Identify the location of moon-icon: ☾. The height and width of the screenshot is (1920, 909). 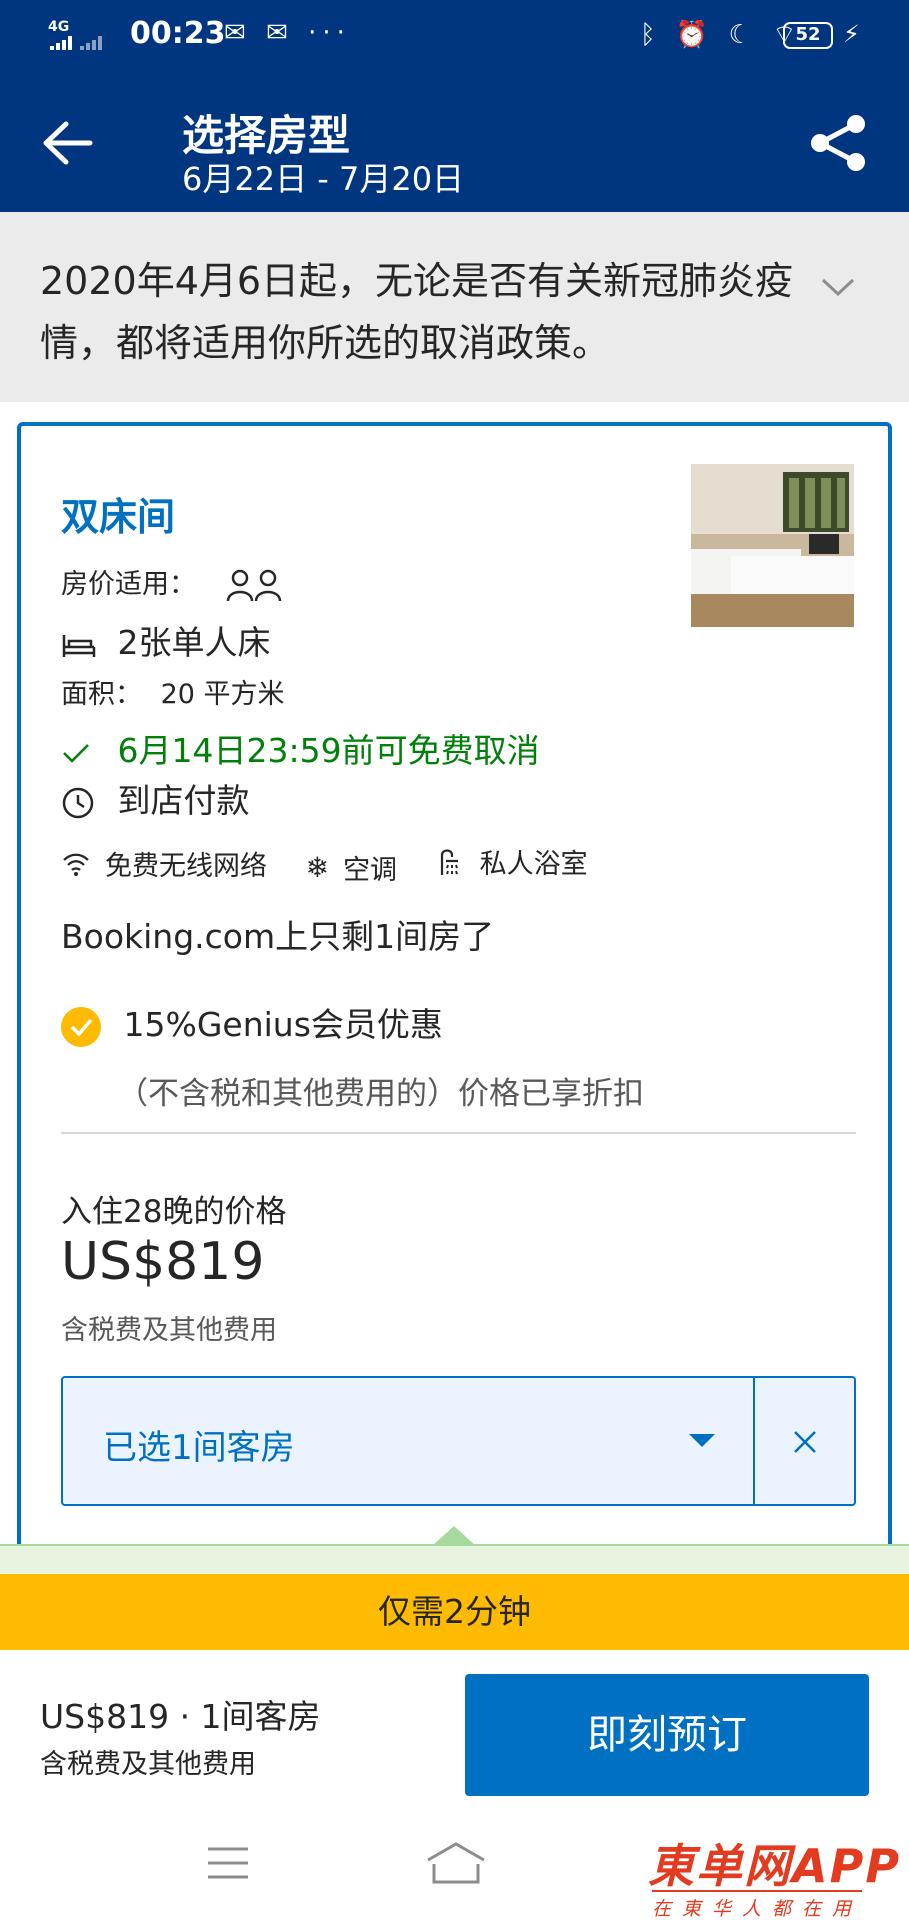
(743, 35).